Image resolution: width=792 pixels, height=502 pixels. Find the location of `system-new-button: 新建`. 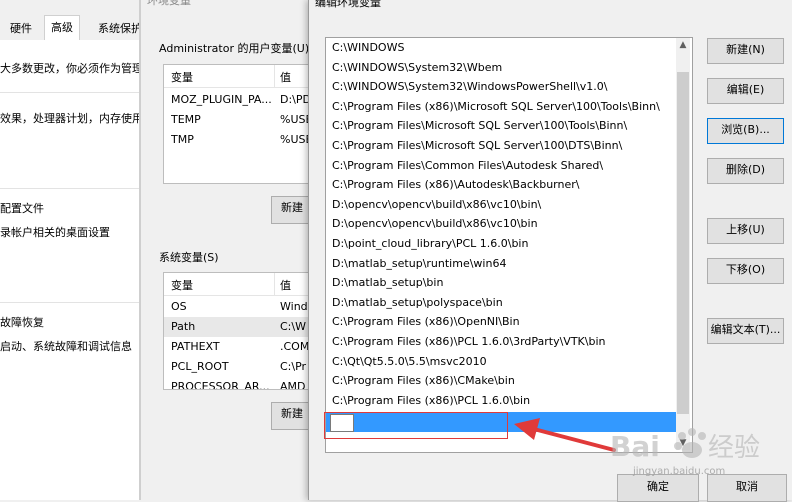

system-new-button: 新建 is located at coordinates (289, 416).